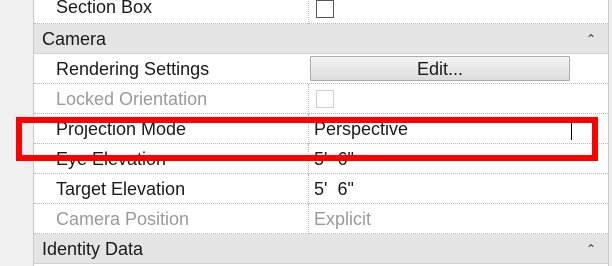  I want to click on identity-data-group-header: Identity Data ⌃, so click(321, 249).